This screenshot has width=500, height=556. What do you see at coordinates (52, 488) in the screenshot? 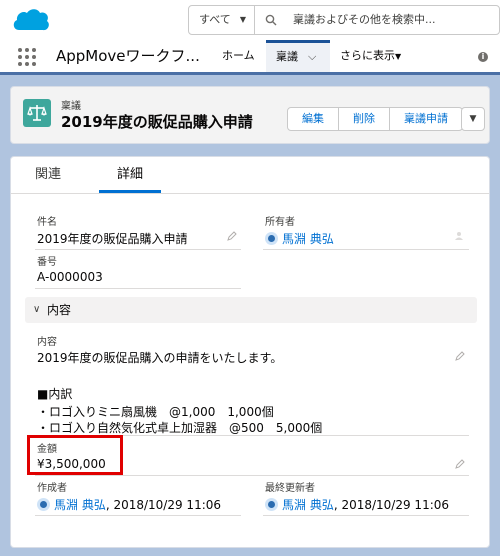
I see `created-by-label: 作成者` at bounding box center [52, 488].